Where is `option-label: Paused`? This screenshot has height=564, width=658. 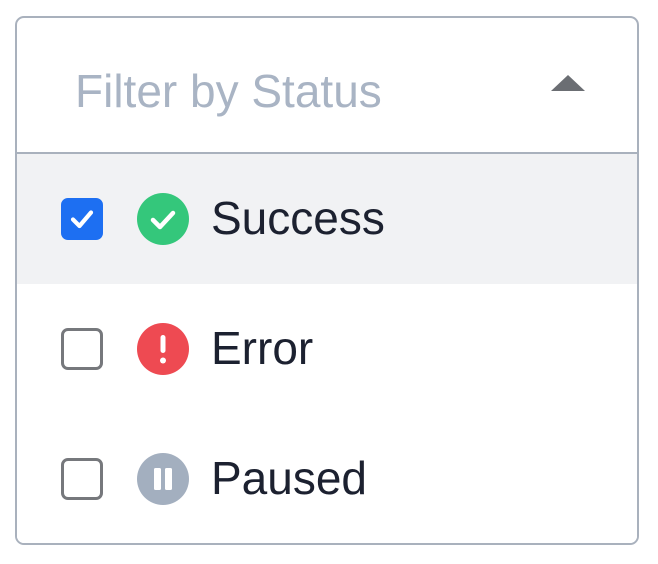 option-label: Paused is located at coordinates (289, 478).